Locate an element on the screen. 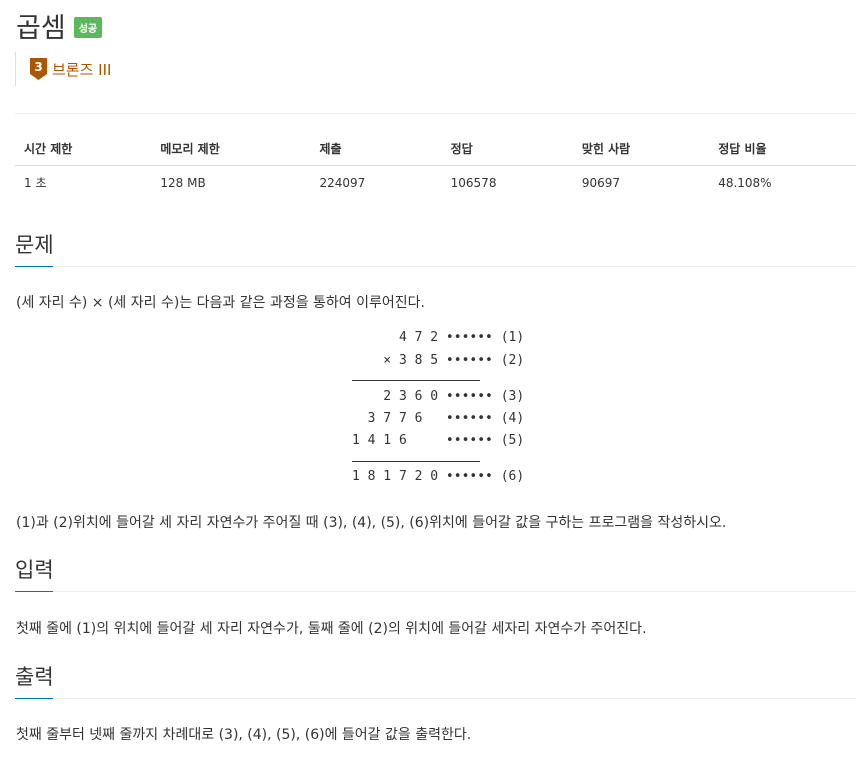  tier-label: 브론즈 III is located at coordinates (81, 69).